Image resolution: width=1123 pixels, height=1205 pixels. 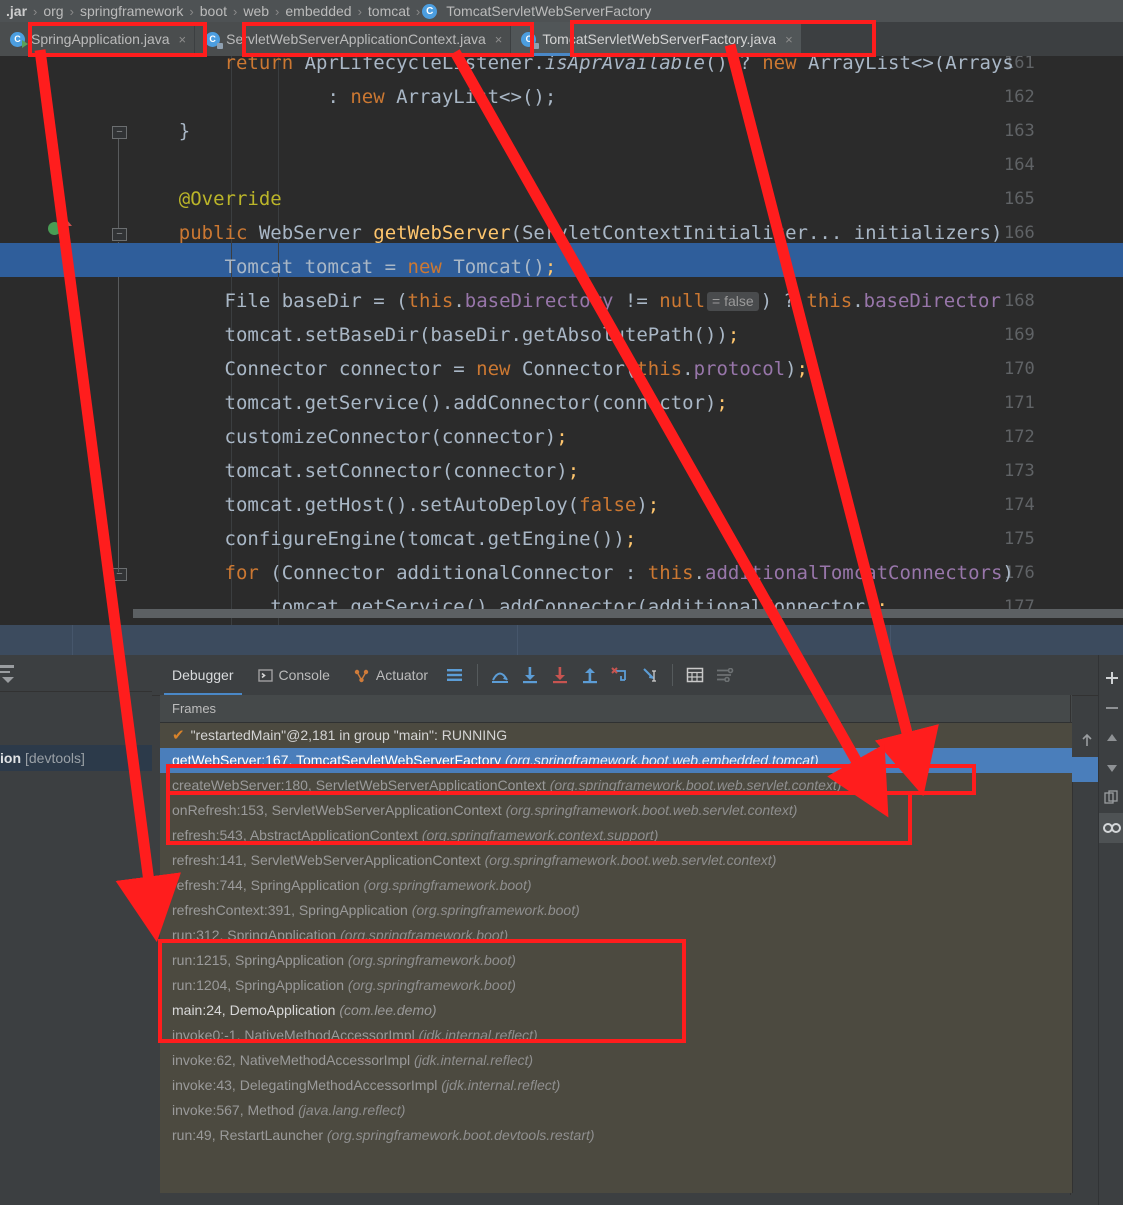 I want to click on breadcrumb-item-5: embedded, so click(x=318, y=11).